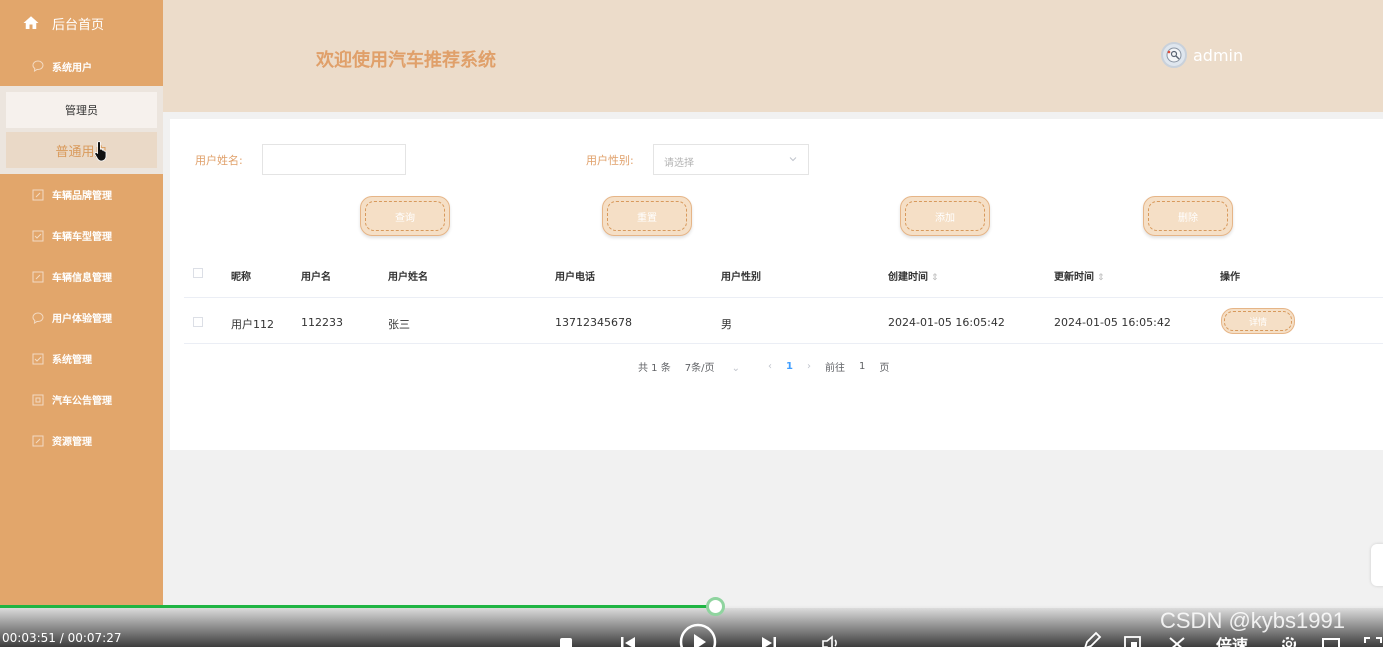 The height and width of the screenshot is (647, 1383). Describe the element at coordinates (1074, 277) in the screenshot. I see `column-header-updated-label: 更新时间` at that location.